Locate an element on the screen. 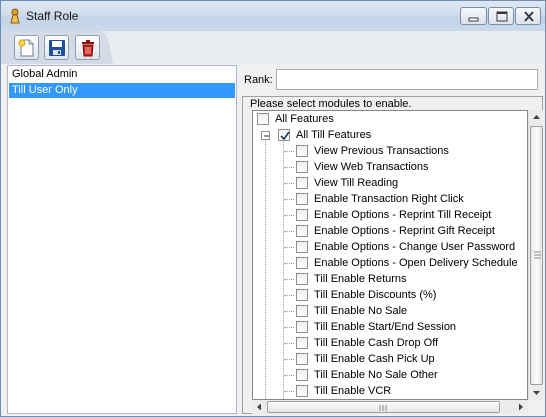 The height and width of the screenshot is (417, 546). window-title: Staff Role is located at coordinates (52, 16).